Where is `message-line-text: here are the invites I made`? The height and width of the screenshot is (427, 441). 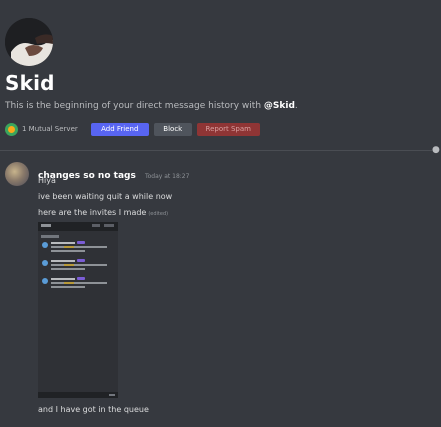 message-line-text: here are the invites I made is located at coordinates (92, 212).